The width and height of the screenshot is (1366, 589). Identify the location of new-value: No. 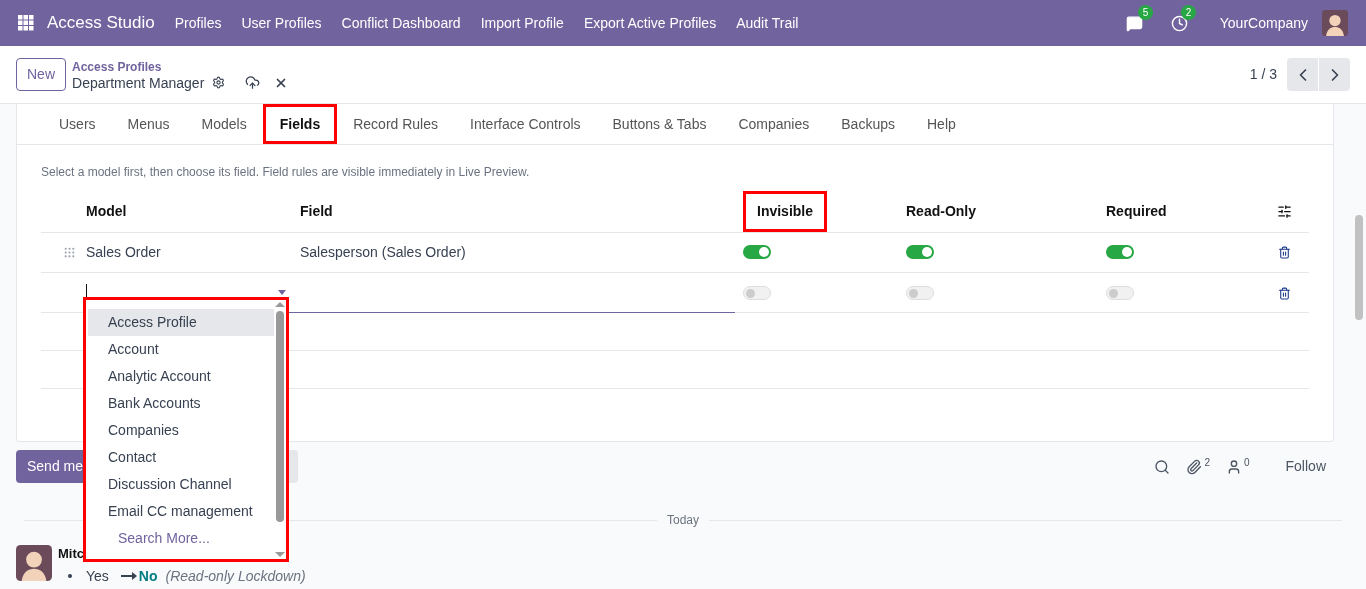
(148, 576).